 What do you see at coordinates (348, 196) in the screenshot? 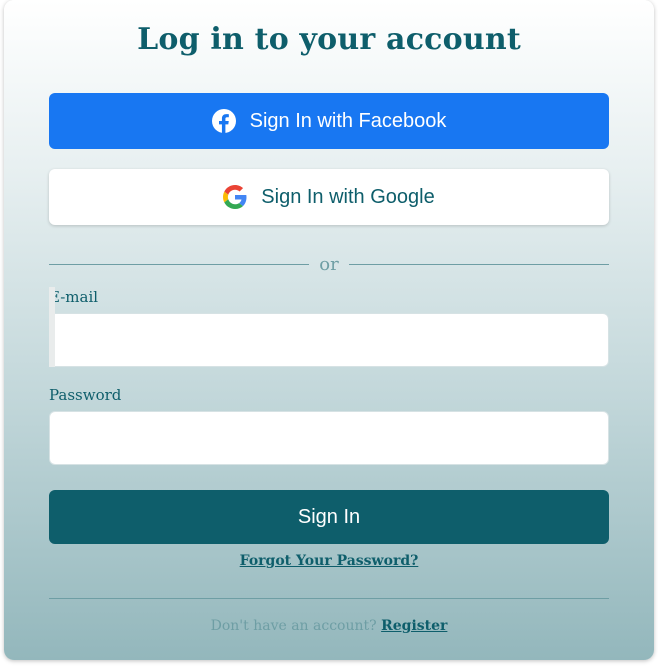
I see `google-signin-label: Sign In with Google` at bounding box center [348, 196].